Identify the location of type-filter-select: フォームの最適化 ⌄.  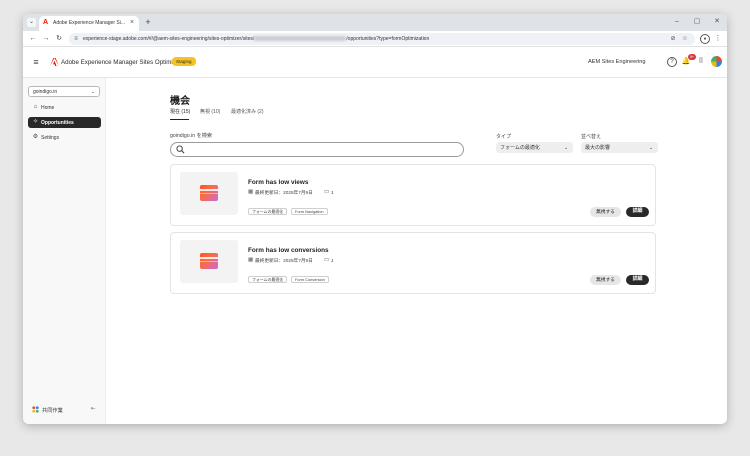
(534, 147).